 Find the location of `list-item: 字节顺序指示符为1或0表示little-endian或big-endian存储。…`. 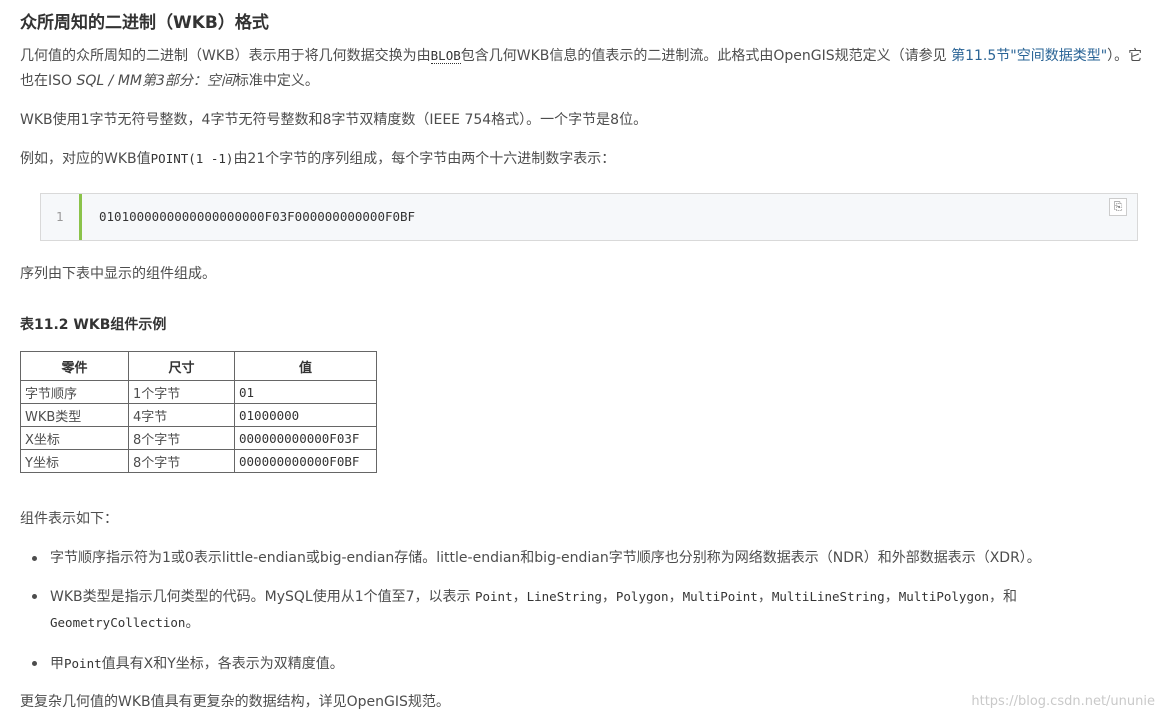

list-item: 字节顺序指示符为1或0表示little-endian或big-endian存储。… is located at coordinates (583, 565).